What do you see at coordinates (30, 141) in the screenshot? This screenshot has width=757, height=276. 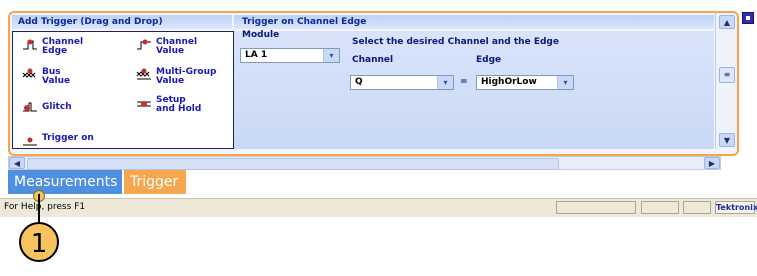 I see `trigger-on-icon` at bounding box center [30, 141].